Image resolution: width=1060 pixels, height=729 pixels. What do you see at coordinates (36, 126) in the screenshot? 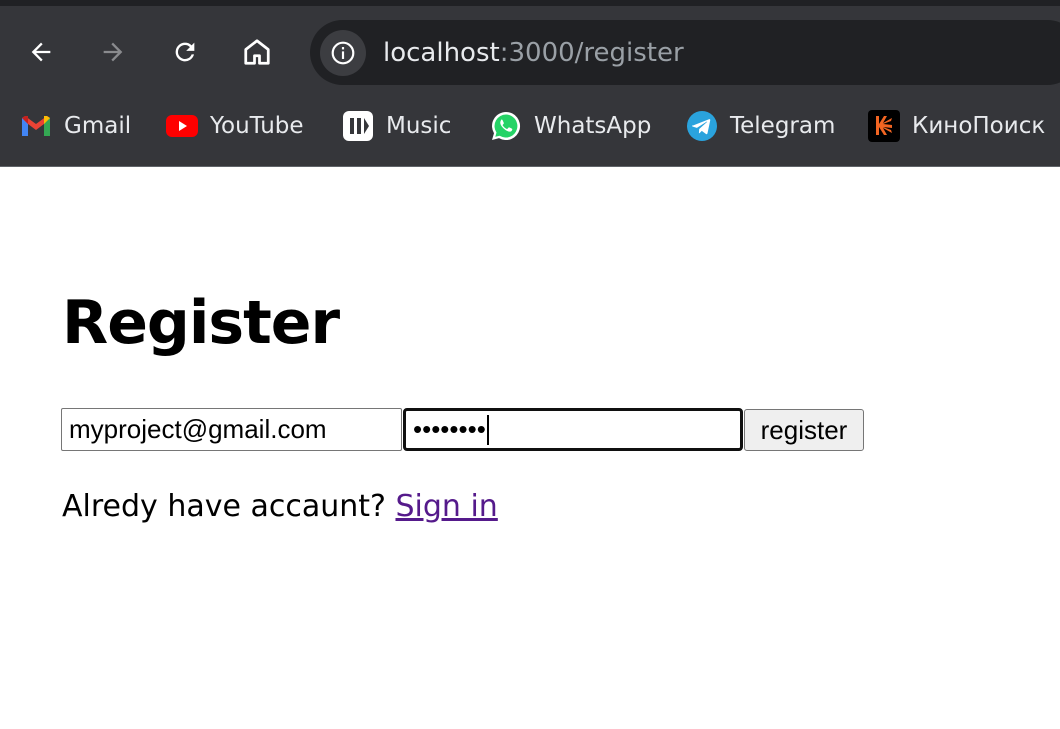
I see `gmail-icon` at bounding box center [36, 126].